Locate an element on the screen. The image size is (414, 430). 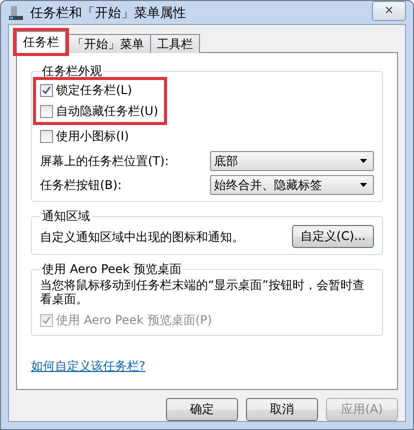
window-title: 任务栏和「开始」菜单属性 is located at coordinates (108, 13).